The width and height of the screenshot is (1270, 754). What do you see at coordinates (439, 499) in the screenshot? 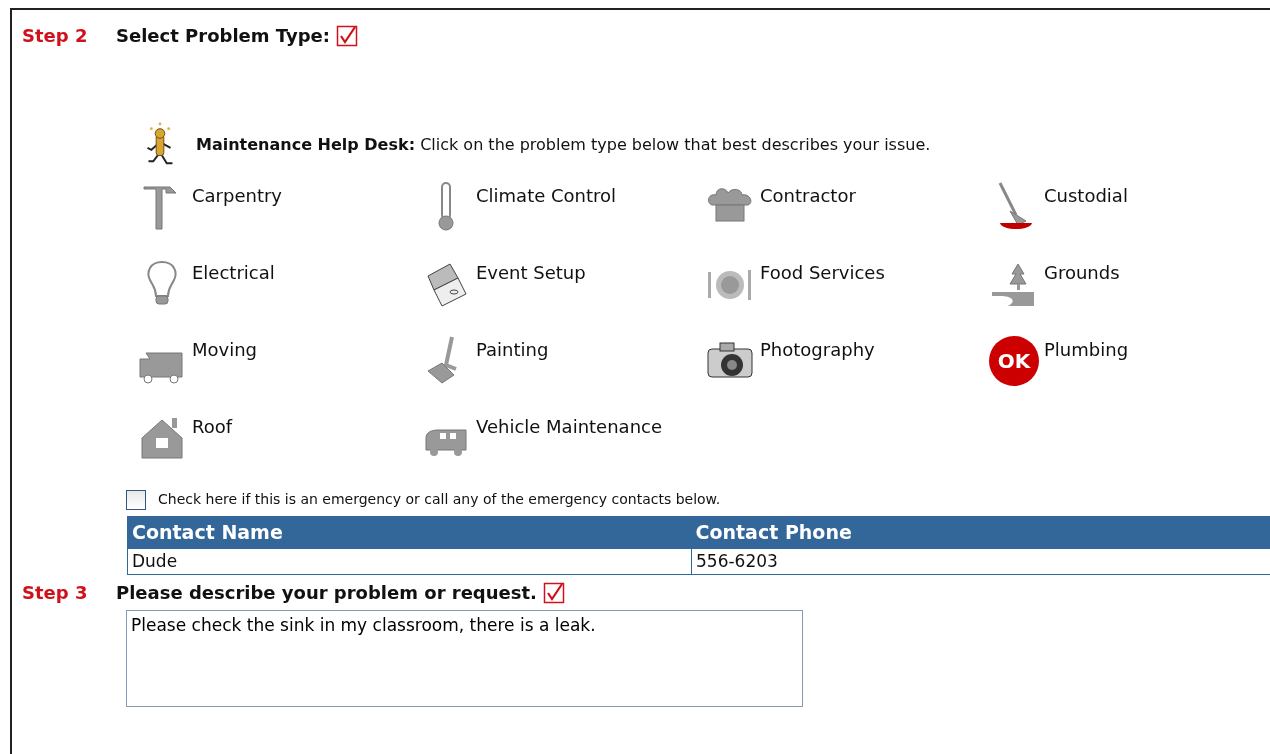
I see `emergency-label: Check here if this is an emergency or call any of the emergency contacts below.` at bounding box center [439, 499].